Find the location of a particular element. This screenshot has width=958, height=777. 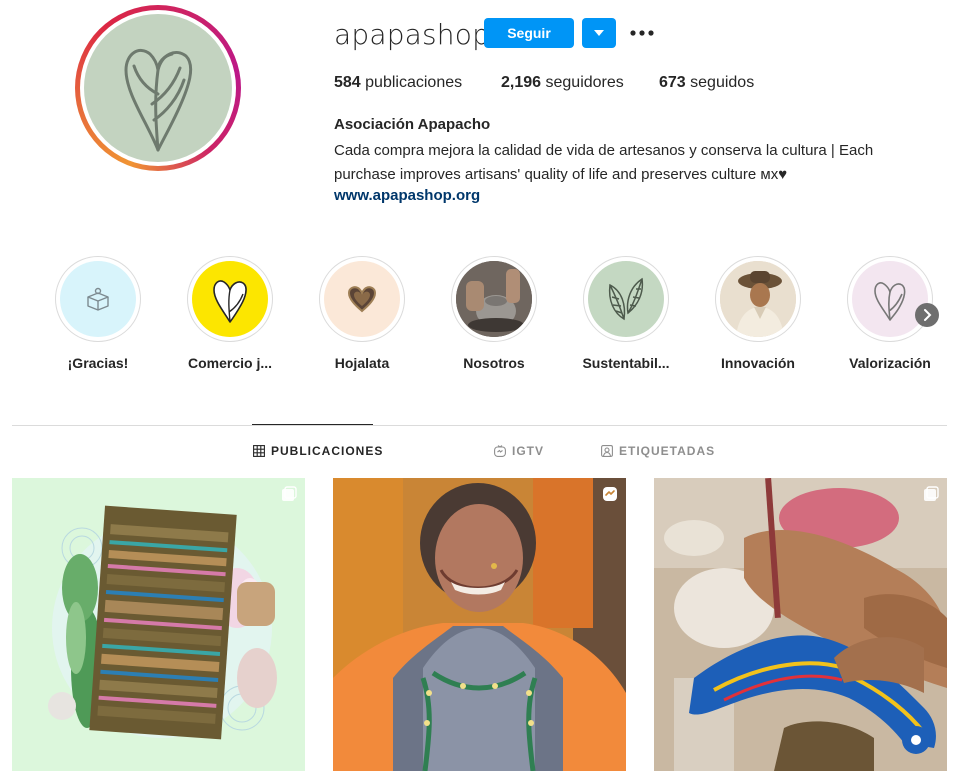

highlight-hojalata: Hojalata is located at coordinates (362, 313).